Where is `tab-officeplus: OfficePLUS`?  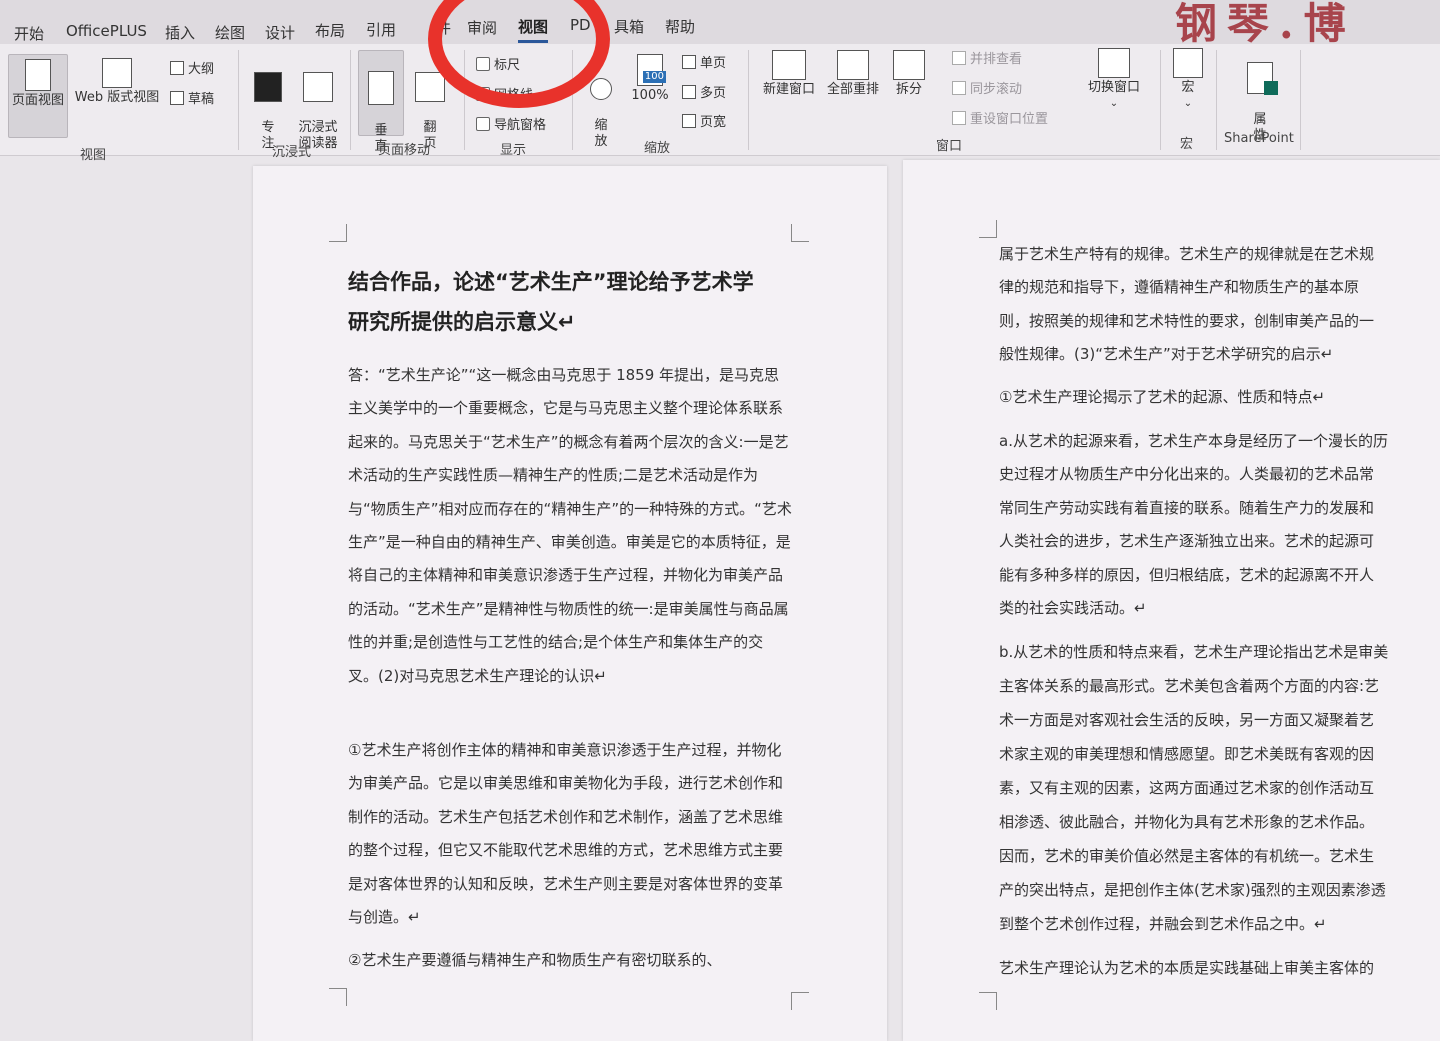 tab-officeplus: OfficePLUS is located at coordinates (106, 31).